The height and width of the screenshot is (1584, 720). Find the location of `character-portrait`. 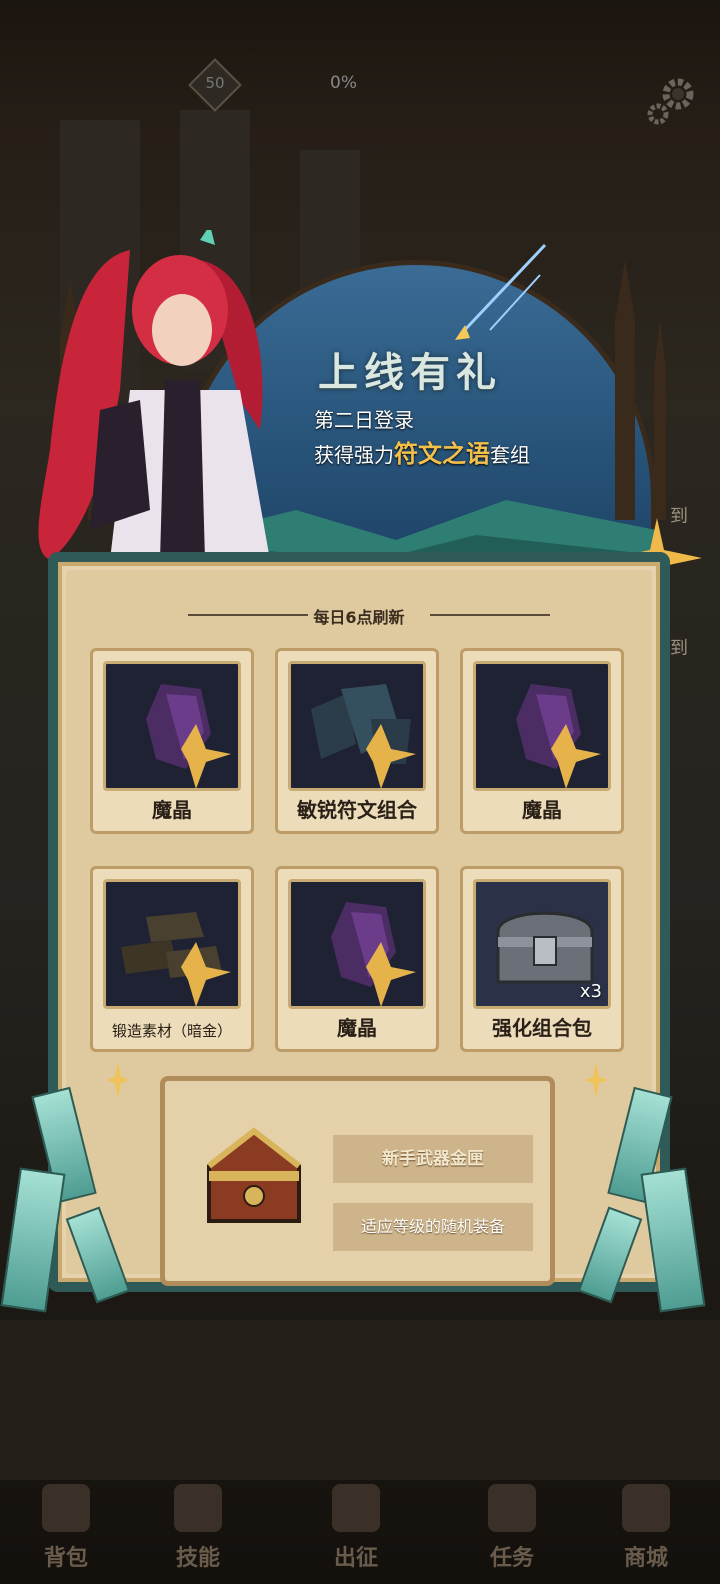

character-portrait is located at coordinates (154, 395).